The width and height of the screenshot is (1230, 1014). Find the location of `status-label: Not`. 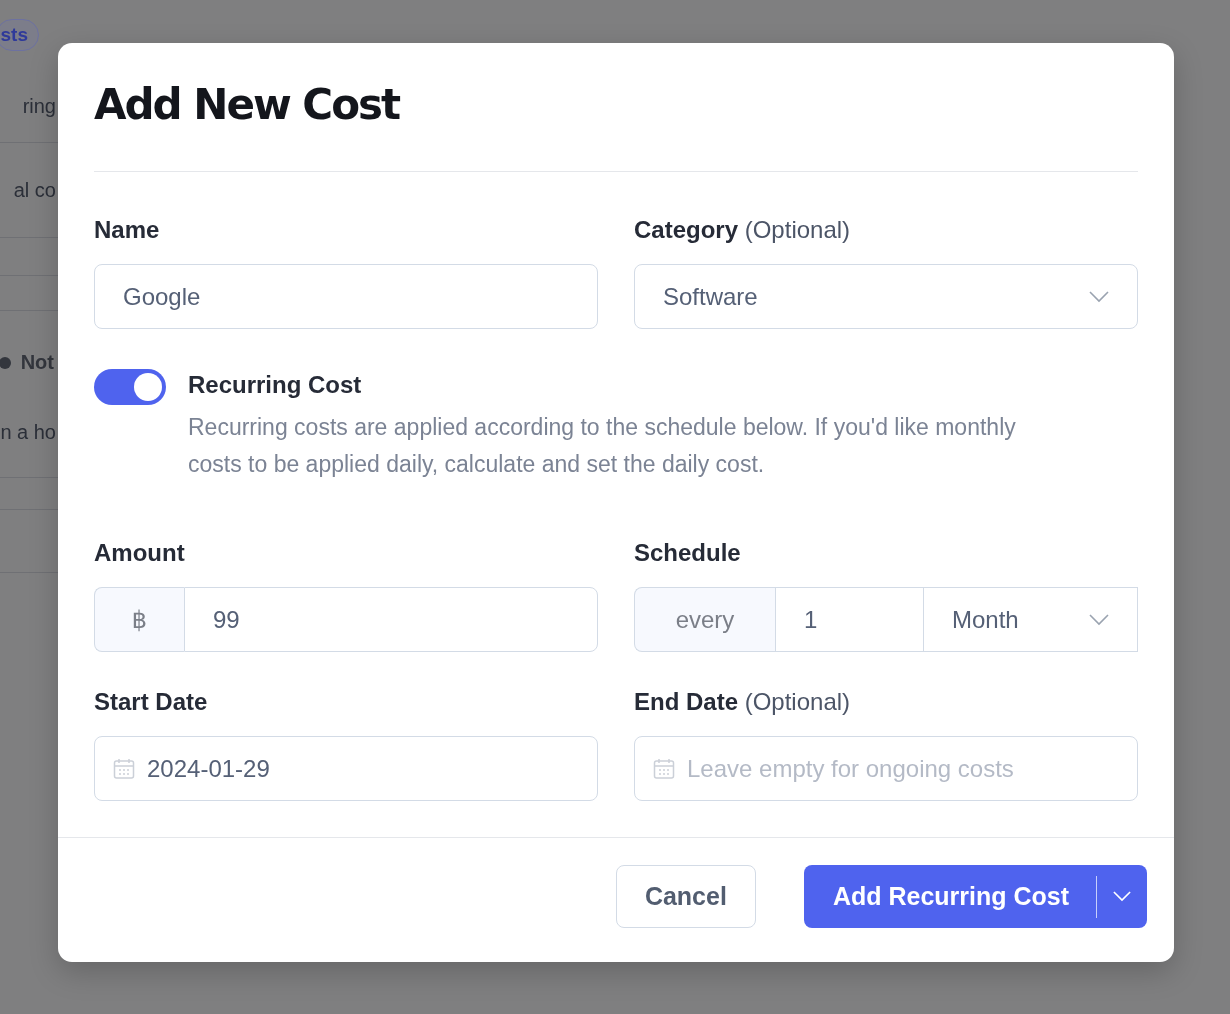

status-label: Not is located at coordinates (27, 362).